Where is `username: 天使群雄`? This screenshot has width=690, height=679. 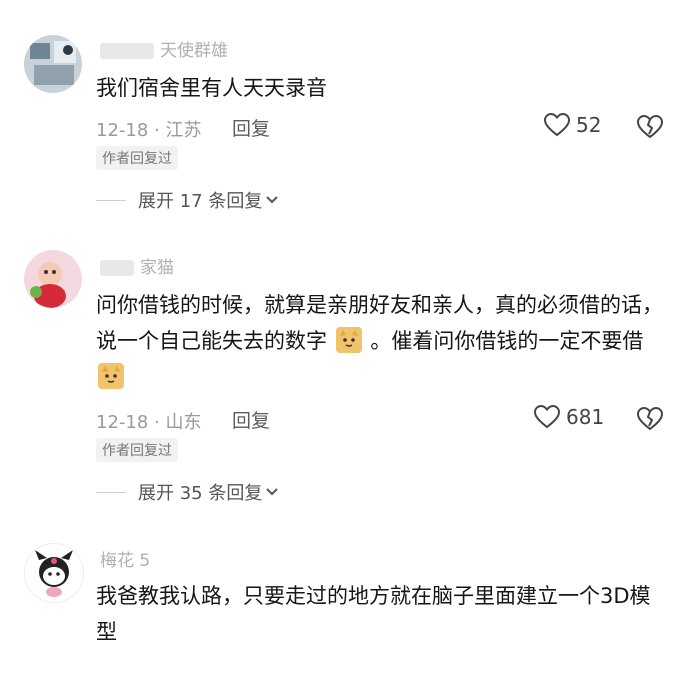
username: 天使群雄 is located at coordinates (164, 48).